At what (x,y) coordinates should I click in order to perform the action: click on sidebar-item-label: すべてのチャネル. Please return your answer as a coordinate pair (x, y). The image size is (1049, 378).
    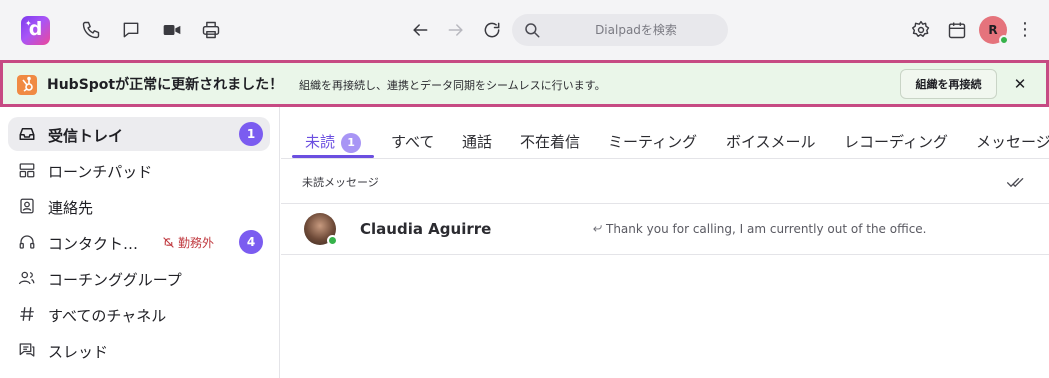
    Looking at the image, I should click on (107, 316).